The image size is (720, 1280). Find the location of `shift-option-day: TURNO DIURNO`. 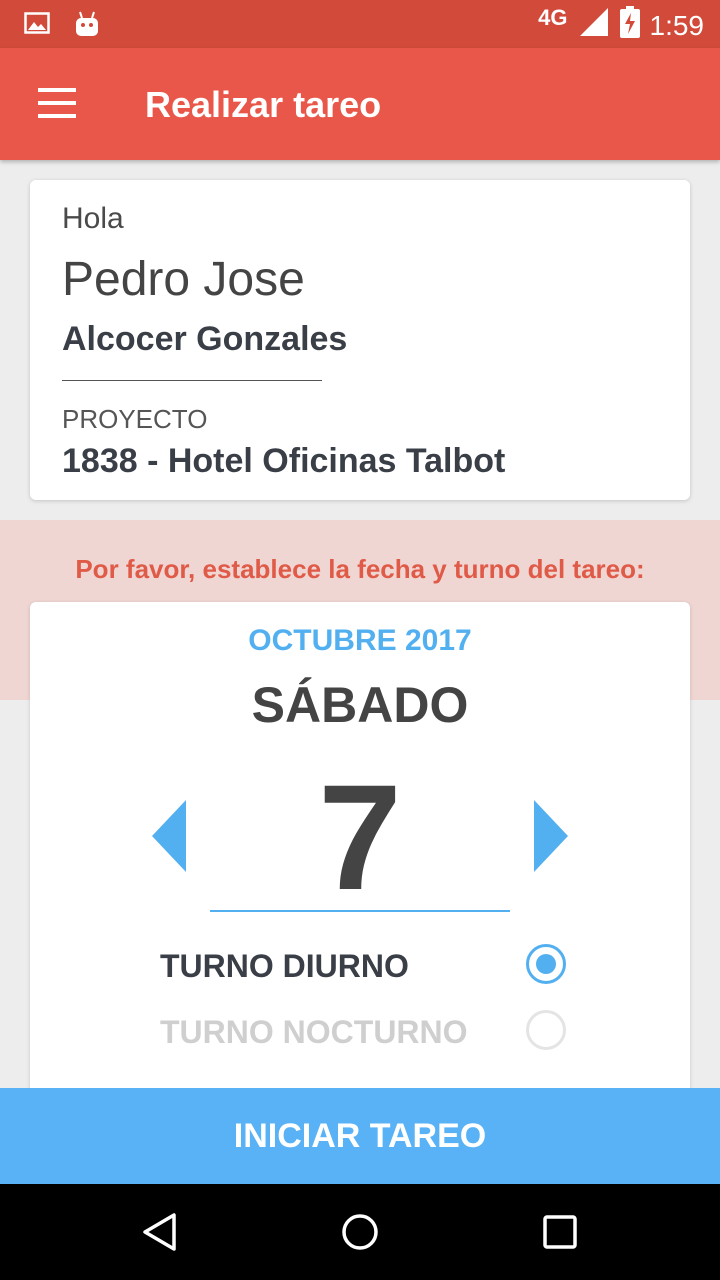

shift-option-day: TURNO DIURNO is located at coordinates (370, 965).